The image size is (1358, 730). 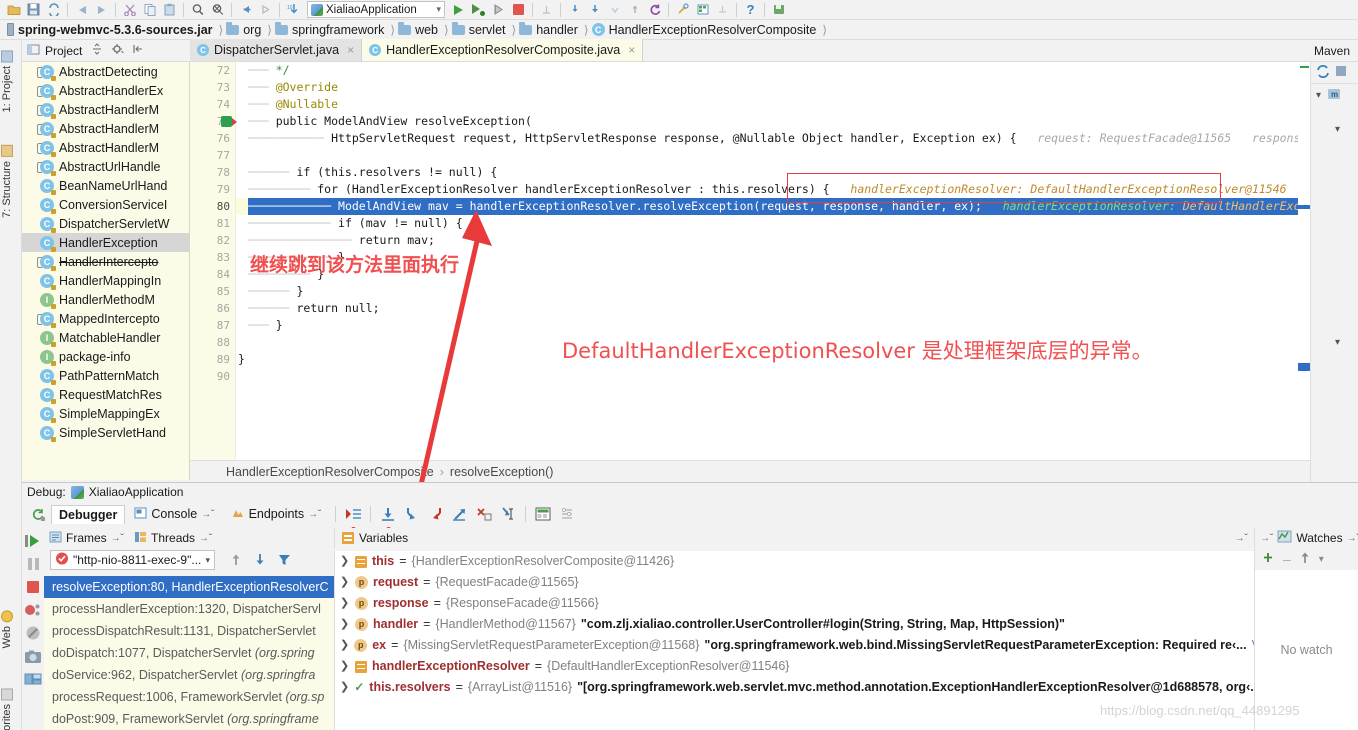 What do you see at coordinates (86, 538) in the screenshot?
I see `frames-tab-label: Frames` at bounding box center [86, 538].